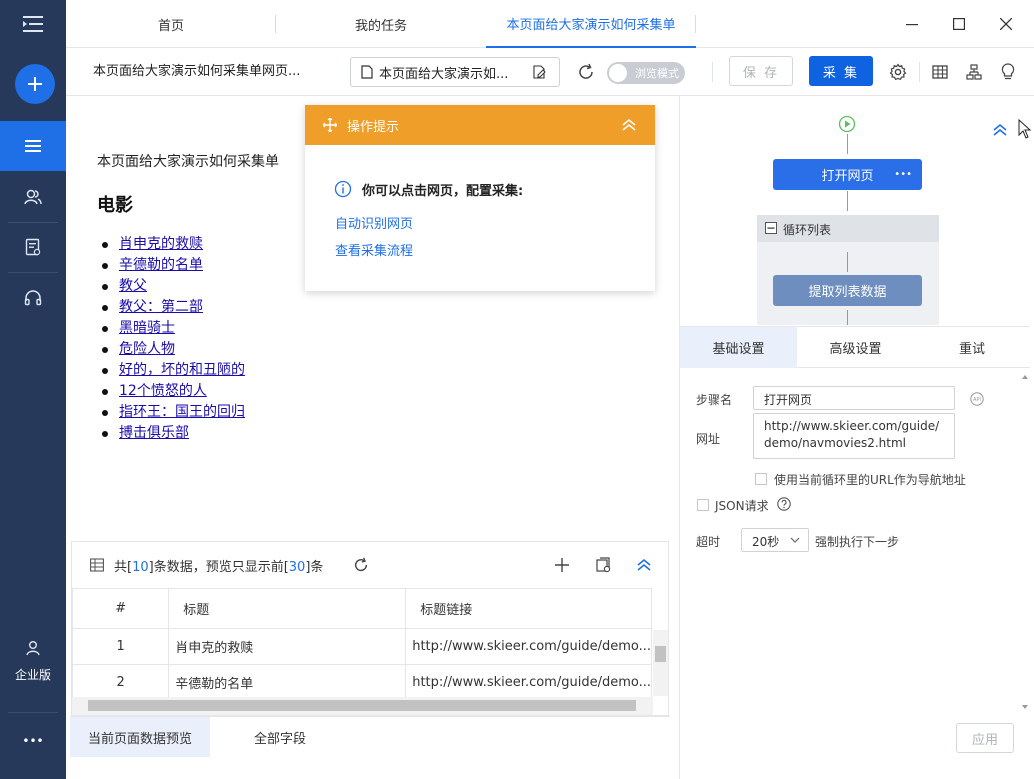  Describe the element at coordinates (1025, 707) in the screenshot. I see `scroll-down-icon` at that location.